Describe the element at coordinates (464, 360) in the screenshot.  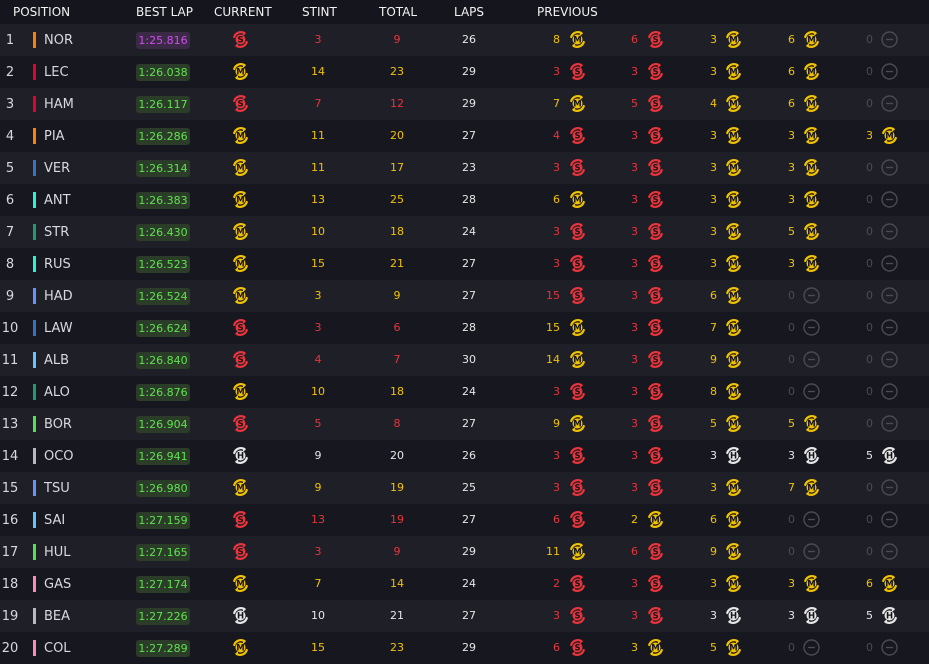
I see `table-row: 11 ALB 1:26.840 S 4 7 30 14 M 3 S 9 M 0 0` at that location.